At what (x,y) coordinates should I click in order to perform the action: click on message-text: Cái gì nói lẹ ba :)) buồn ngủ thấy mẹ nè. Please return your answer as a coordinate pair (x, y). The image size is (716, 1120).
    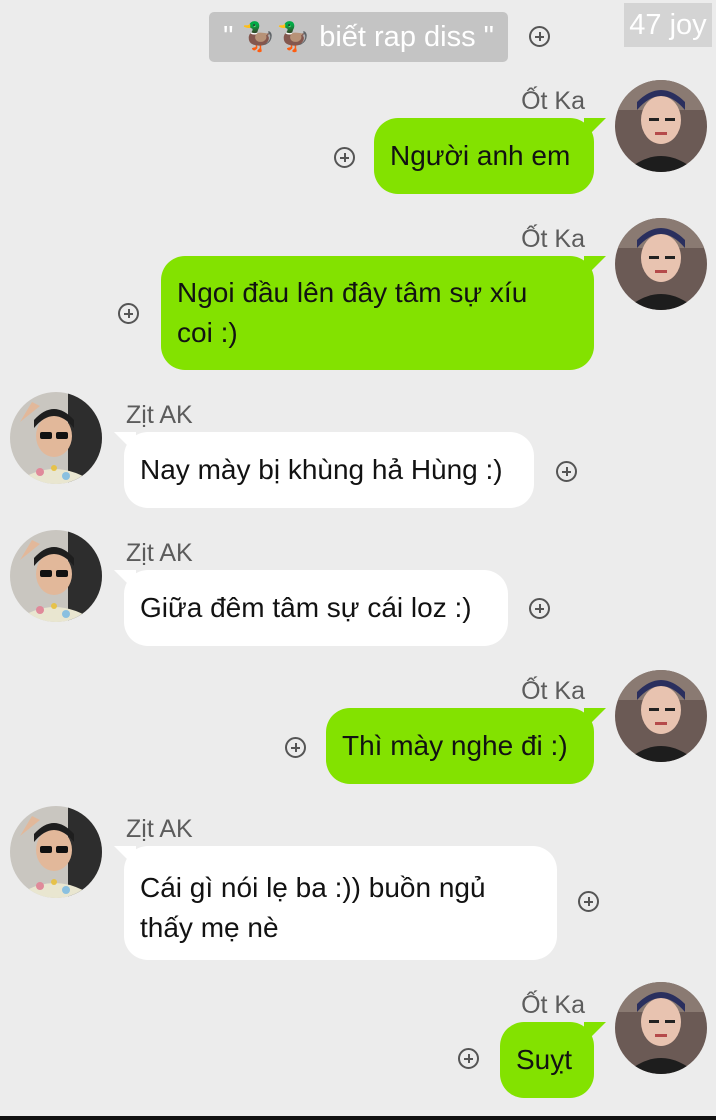
    Looking at the image, I should click on (313, 907).